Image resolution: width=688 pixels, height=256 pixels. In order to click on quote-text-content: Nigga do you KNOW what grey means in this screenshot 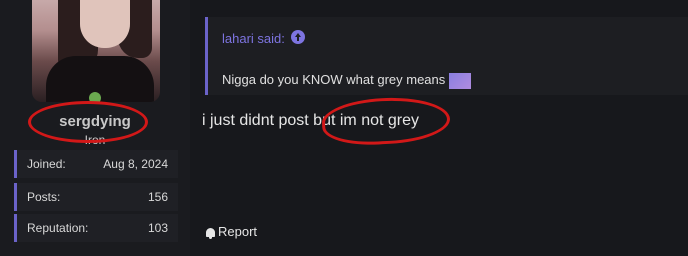, I will do `click(334, 79)`.